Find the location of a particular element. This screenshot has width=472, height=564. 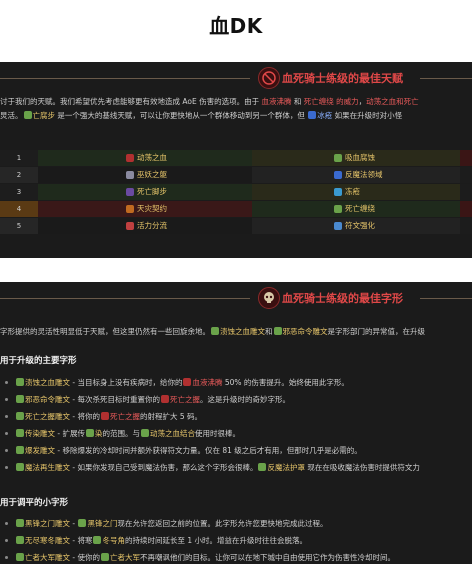

text-segment: - 每次杀死目标时重置你的 is located at coordinates (115, 399).